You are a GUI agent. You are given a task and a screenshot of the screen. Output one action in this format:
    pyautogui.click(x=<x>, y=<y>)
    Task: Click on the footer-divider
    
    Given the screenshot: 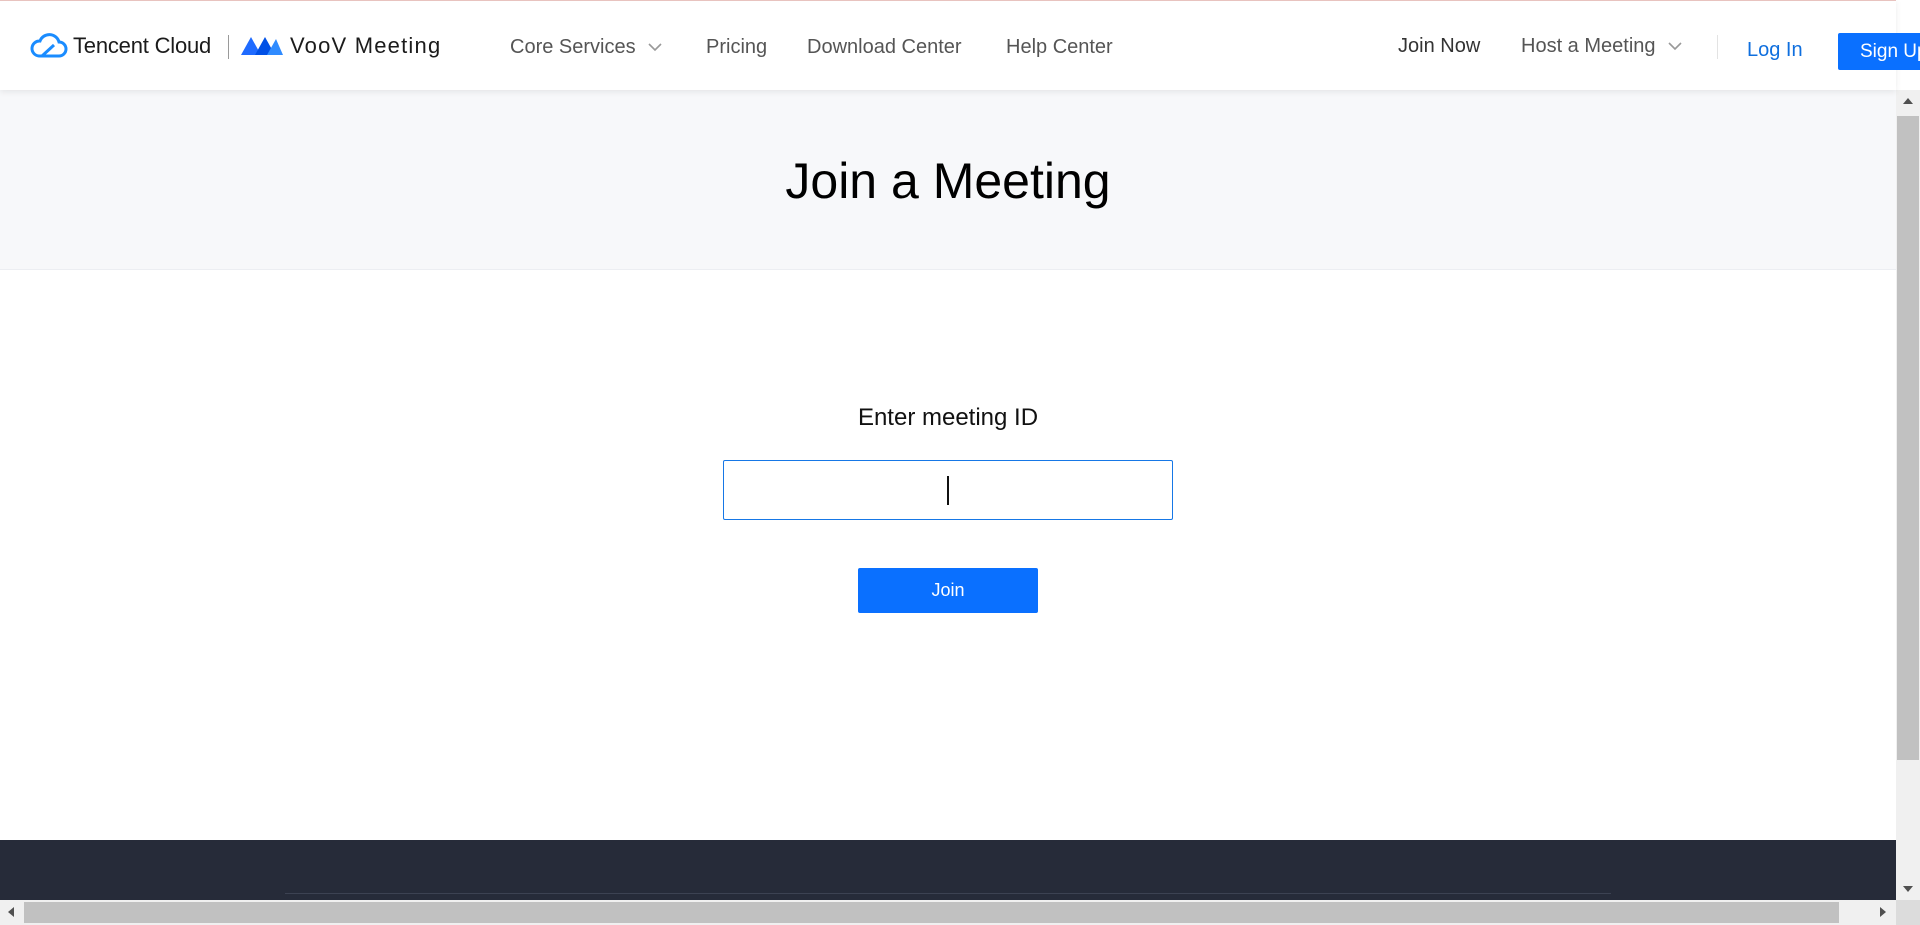 What is the action you would take?
    pyautogui.click(x=948, y=893)
    